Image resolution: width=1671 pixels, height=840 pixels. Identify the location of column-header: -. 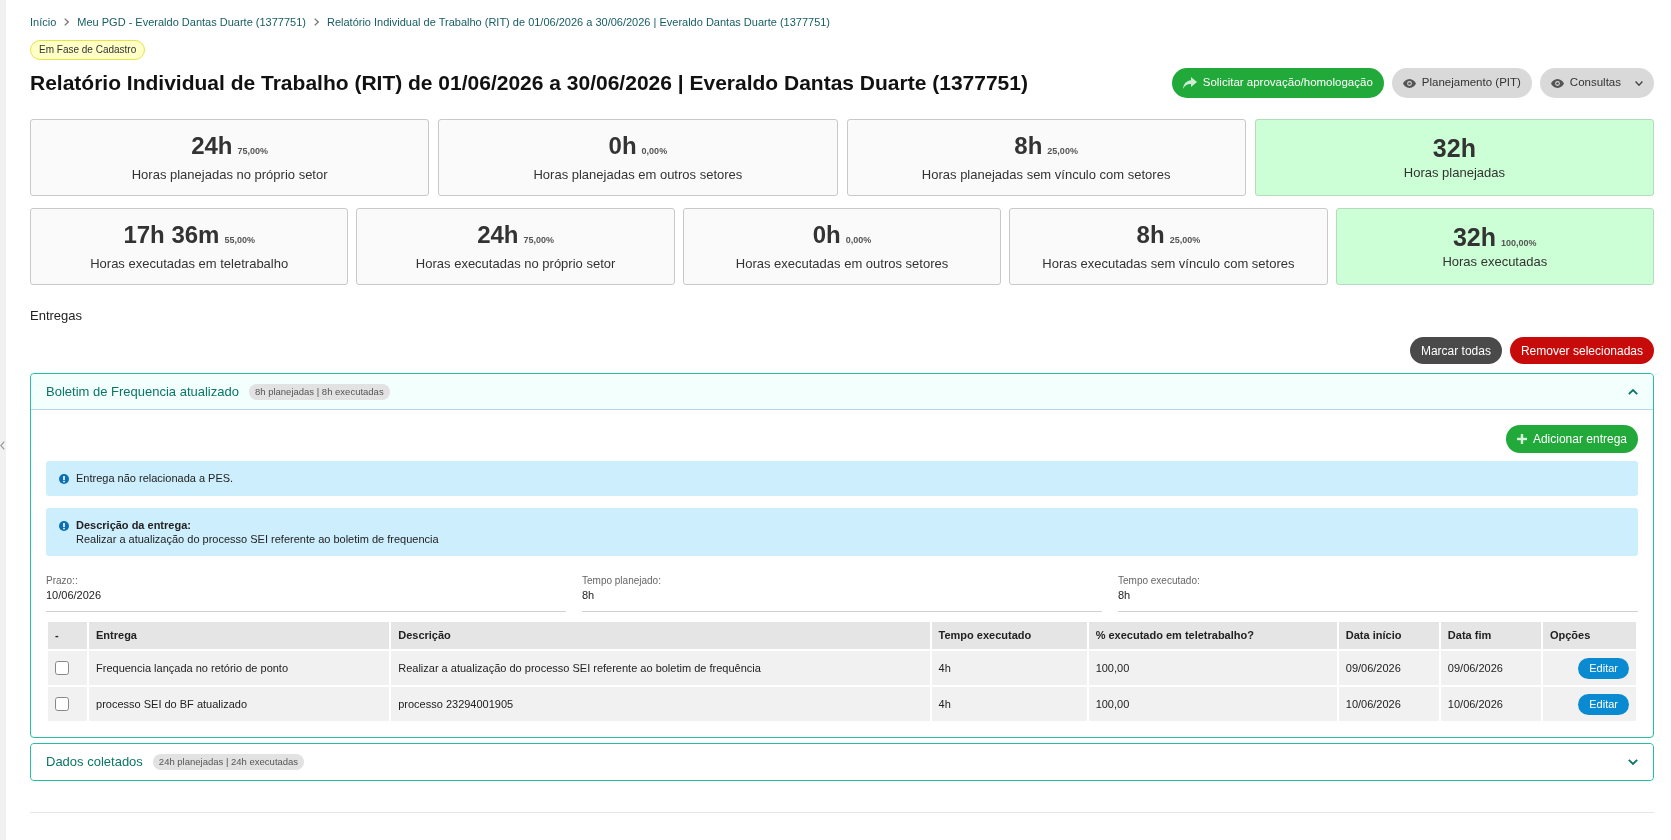
(67, 635).